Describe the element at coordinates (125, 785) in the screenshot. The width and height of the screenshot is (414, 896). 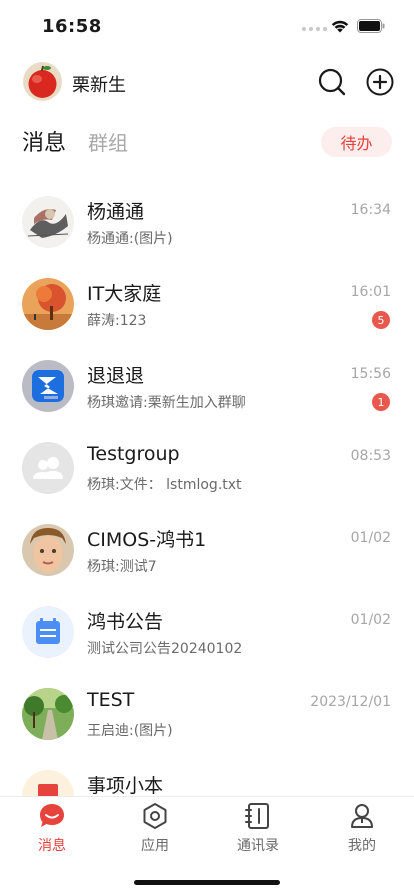
I see `conversation-title: 事项小本` at that location.